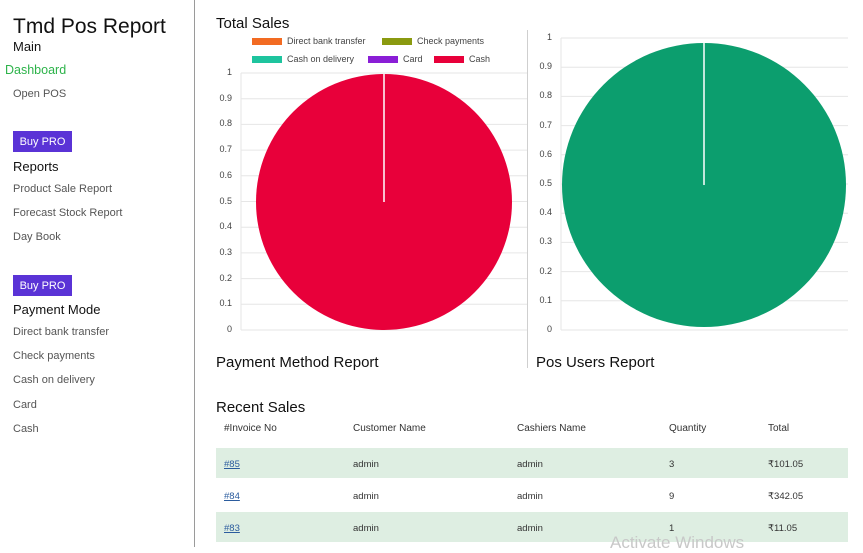 Image resolution: width=863 pixels, height=553 pixels. What do you see at coordinates (786, 464) in the screenshot?
I see `total-cell: ₹101.05` at bounding box center [786, 464].